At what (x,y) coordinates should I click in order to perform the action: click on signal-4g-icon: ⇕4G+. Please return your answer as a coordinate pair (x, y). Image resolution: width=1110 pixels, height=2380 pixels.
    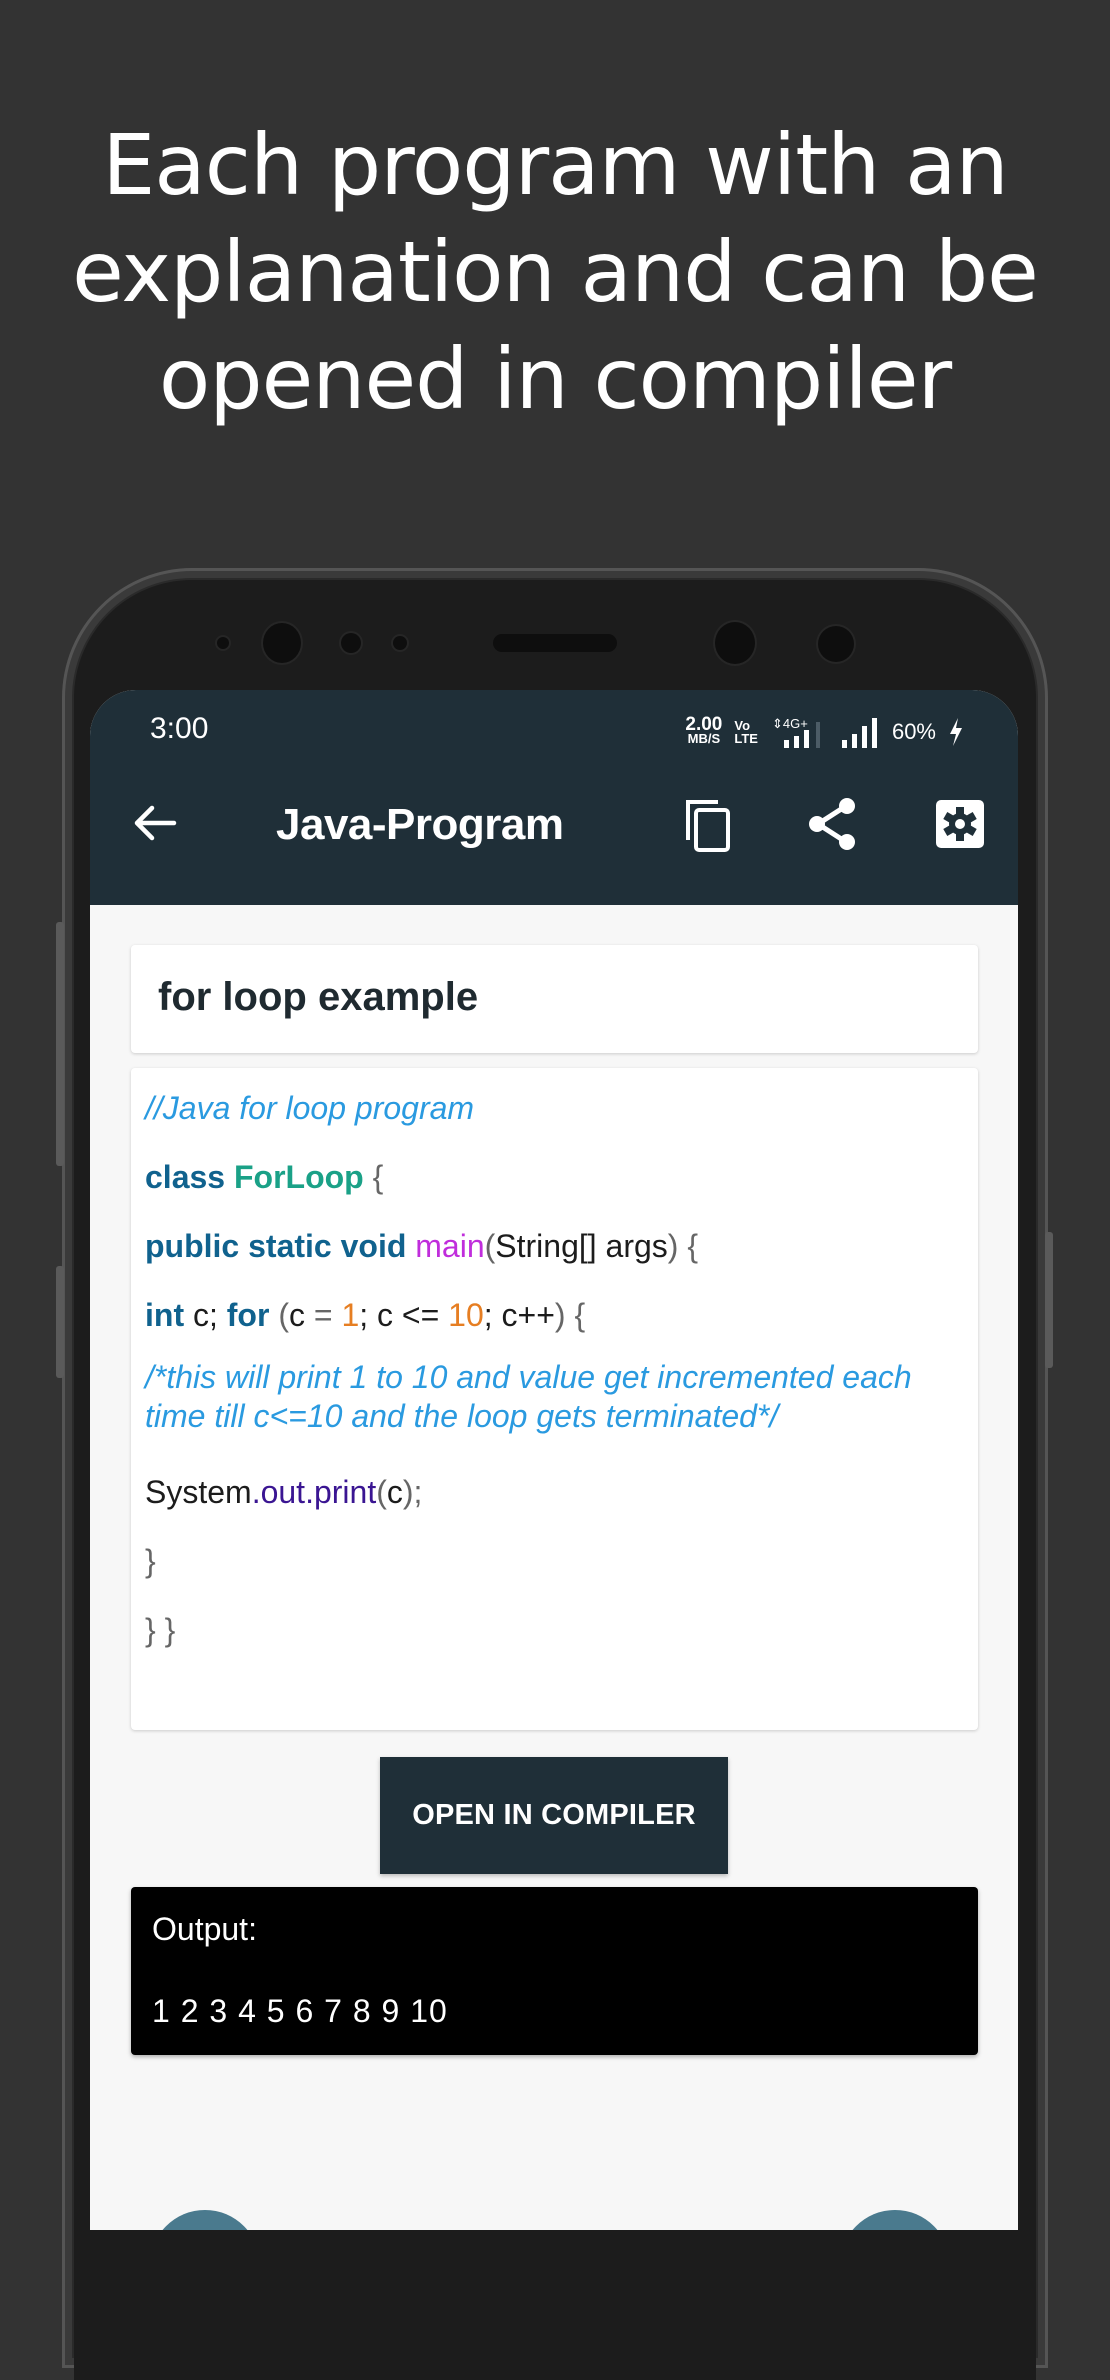
    Looking at the image, I should click on (796, 732).